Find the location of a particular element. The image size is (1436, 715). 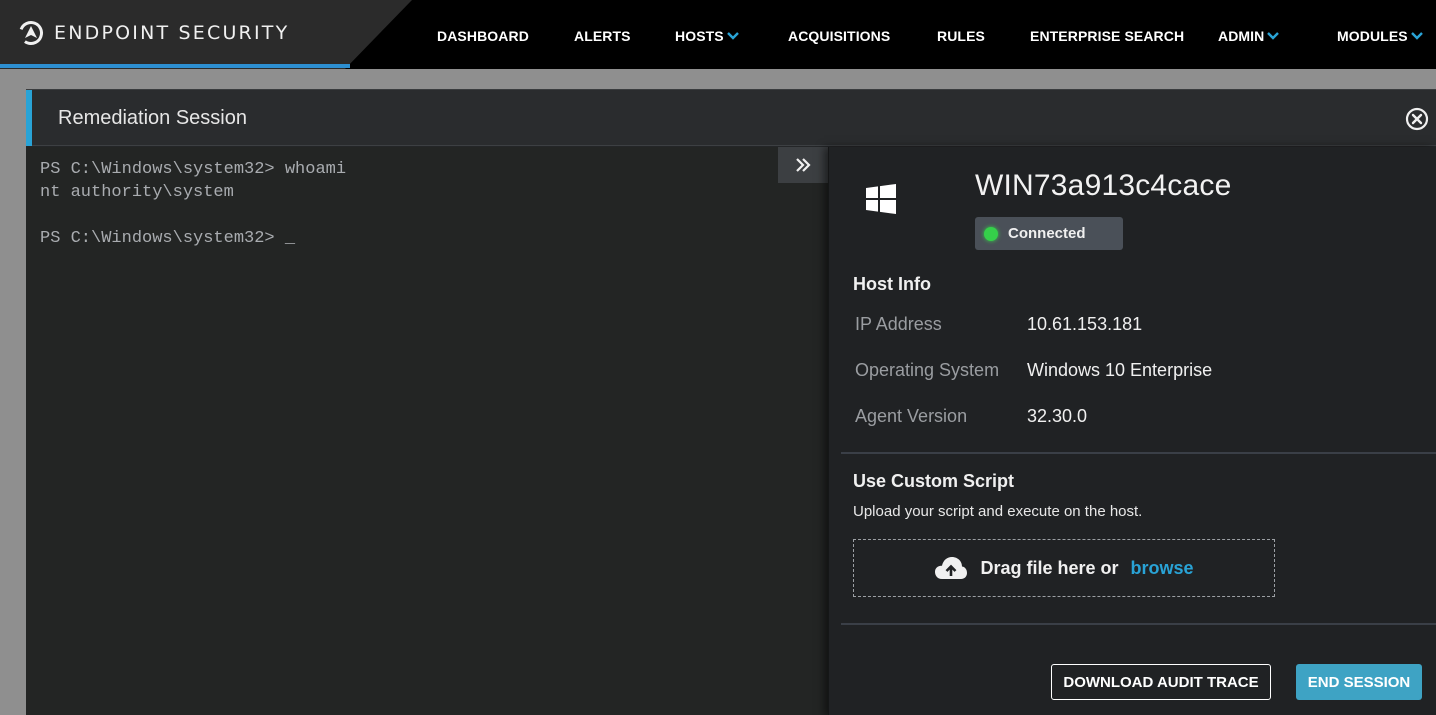

close-circle-icon is located at coordinates (1417, 119).